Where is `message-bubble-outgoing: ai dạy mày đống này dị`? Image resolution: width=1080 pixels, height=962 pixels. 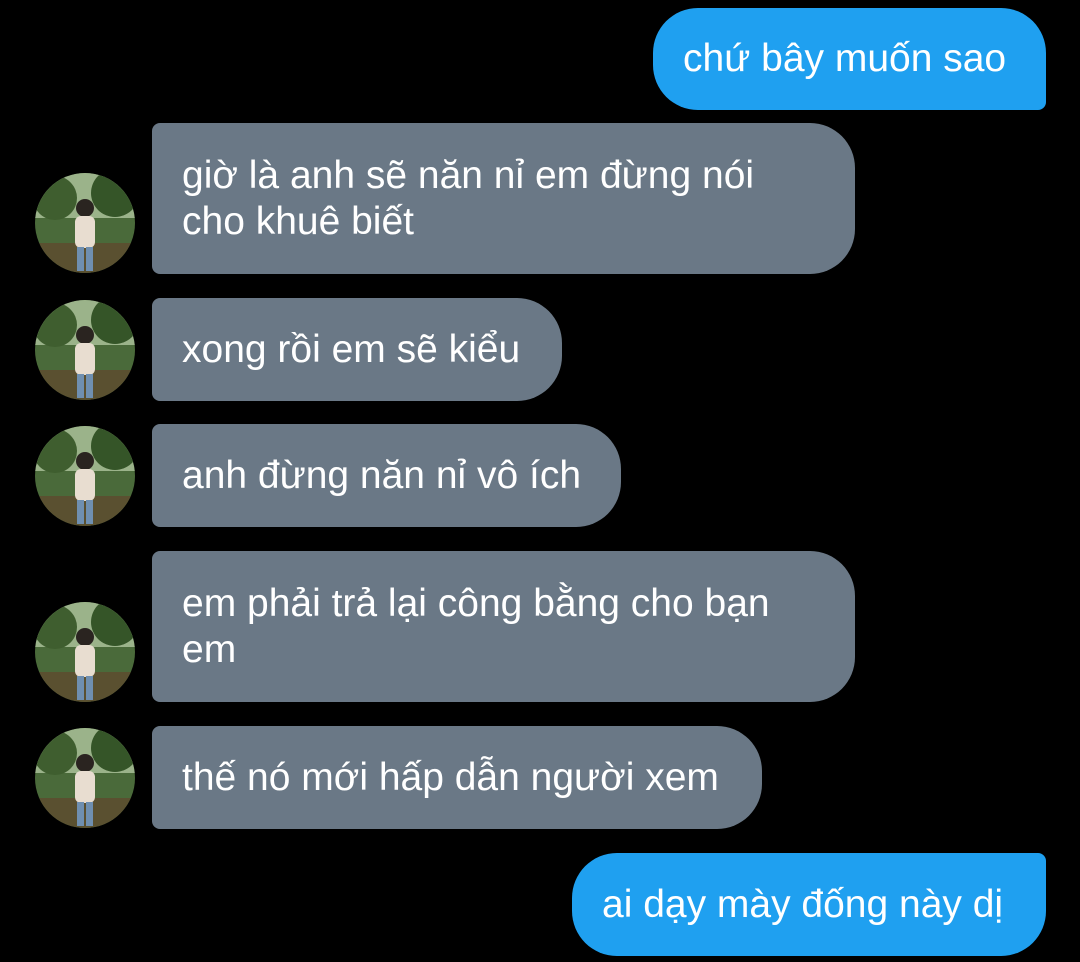
message-bubble-outgoing: ai dạy mày đống này dị is located at coordinates (809, 904).